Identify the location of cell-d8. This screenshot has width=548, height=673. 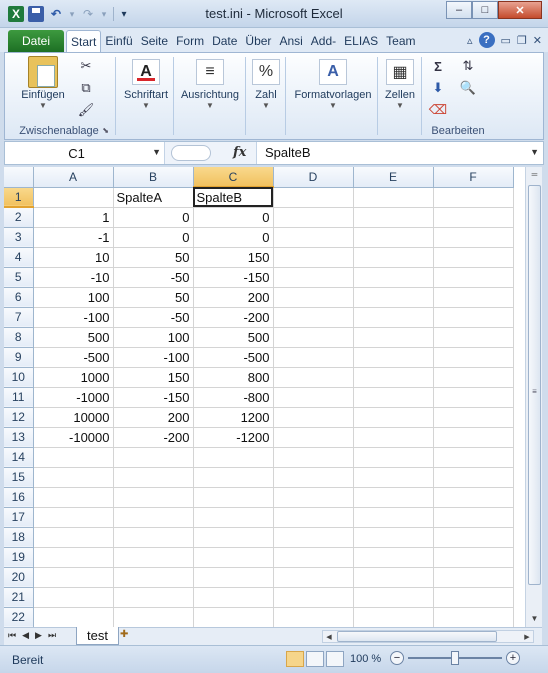
(313, 337).